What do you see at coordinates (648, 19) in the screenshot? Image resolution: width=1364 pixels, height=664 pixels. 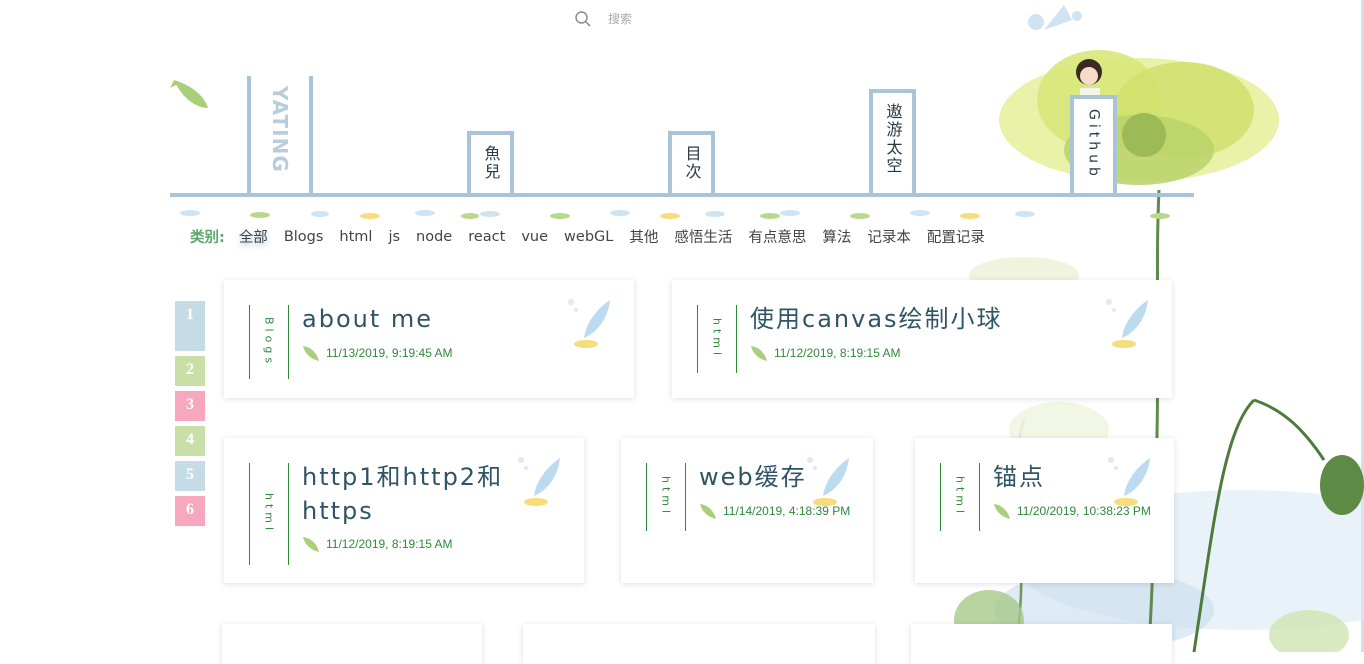 I see `search-input` at bounding box center [648, 19].